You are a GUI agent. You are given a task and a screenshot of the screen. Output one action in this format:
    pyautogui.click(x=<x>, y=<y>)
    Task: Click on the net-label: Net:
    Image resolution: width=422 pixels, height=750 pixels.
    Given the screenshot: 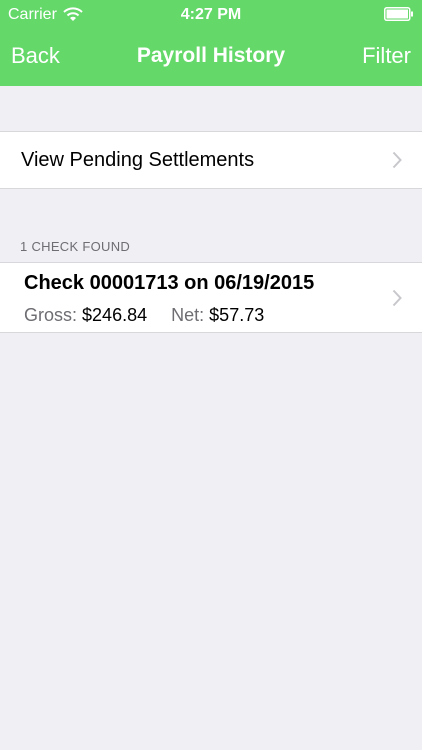 What is the action you would take?
    pyautogui.click(x=188, y=315)
    